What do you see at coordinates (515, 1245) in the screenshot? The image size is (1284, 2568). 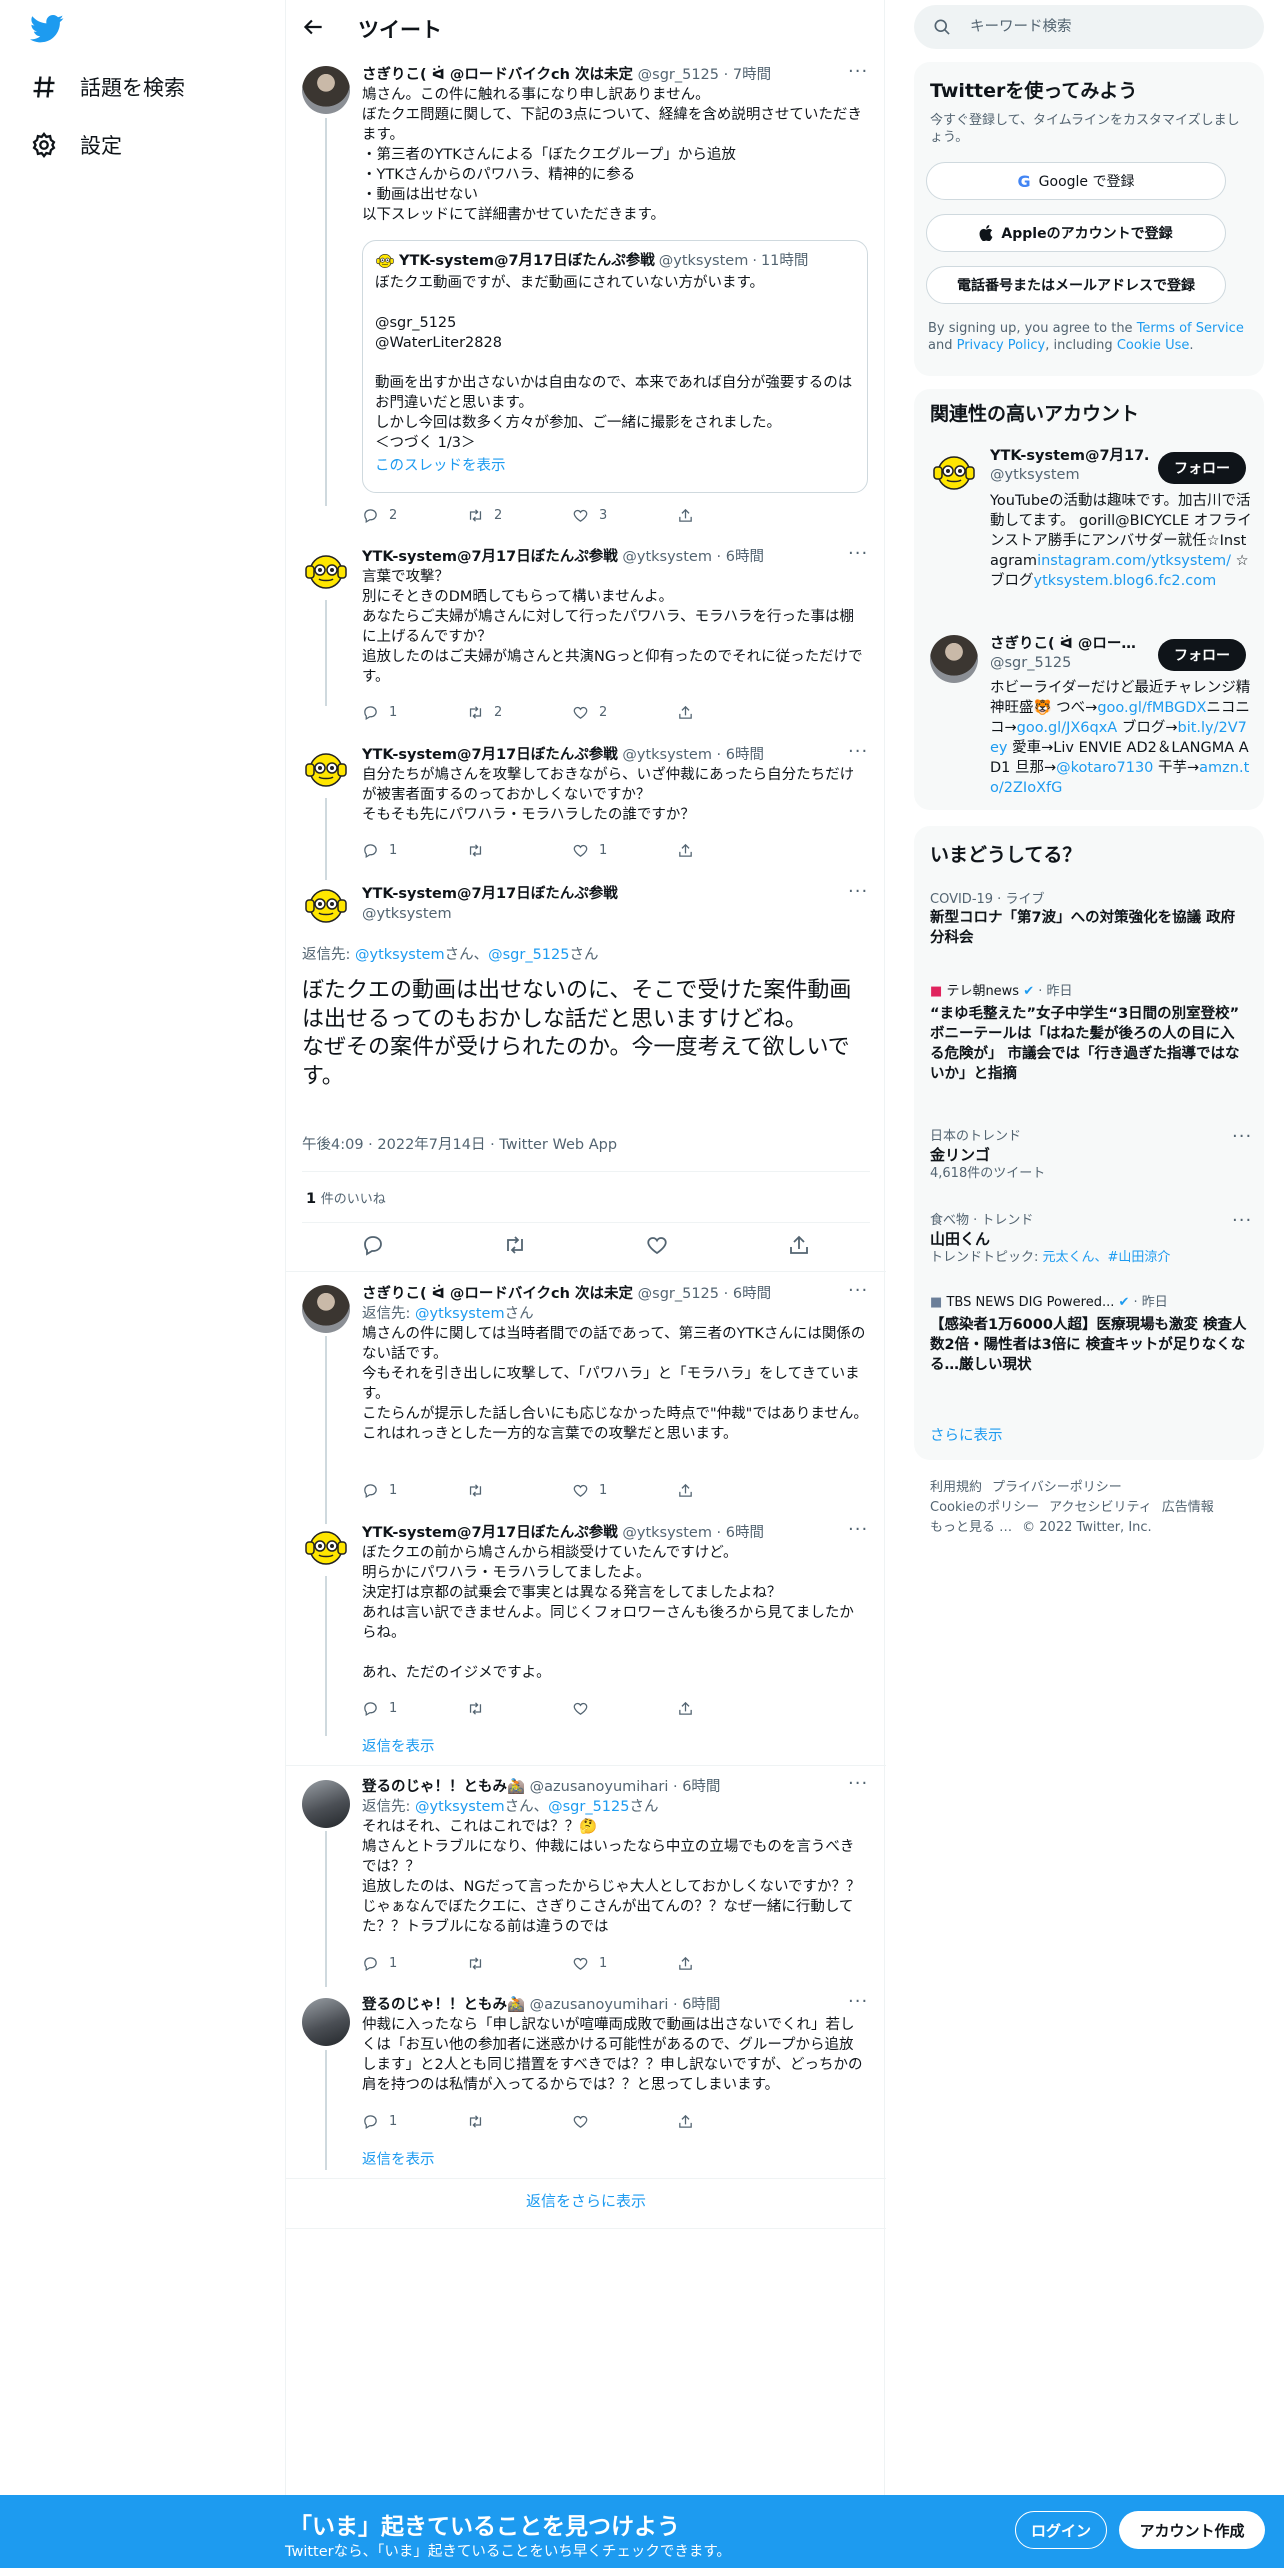 I see `retweet-icon` at bounding box center [515, 1245].